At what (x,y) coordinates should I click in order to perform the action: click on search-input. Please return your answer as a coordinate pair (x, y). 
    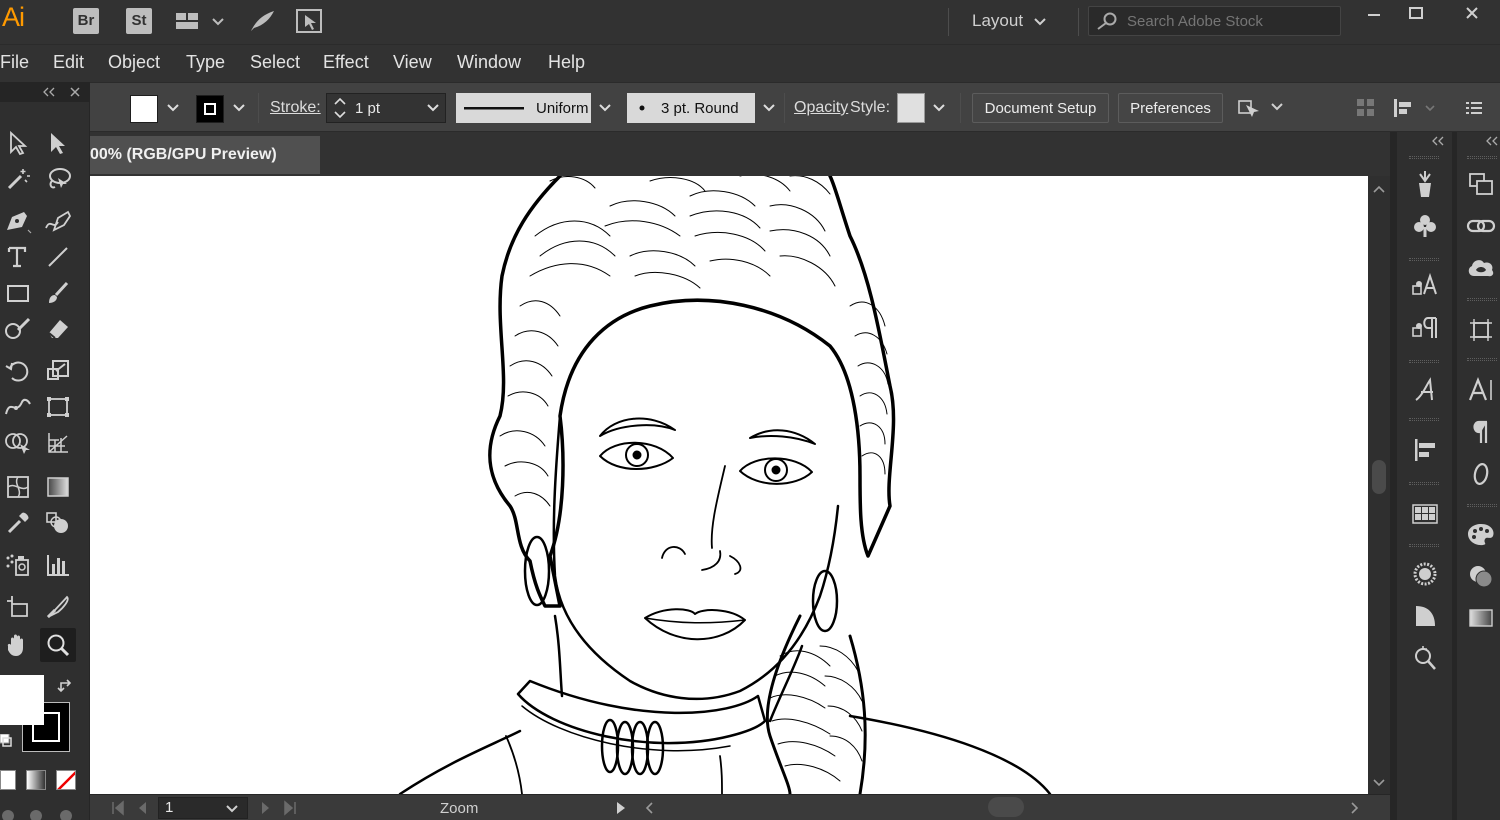
    Looking at the image, I should click on (1232, 21).